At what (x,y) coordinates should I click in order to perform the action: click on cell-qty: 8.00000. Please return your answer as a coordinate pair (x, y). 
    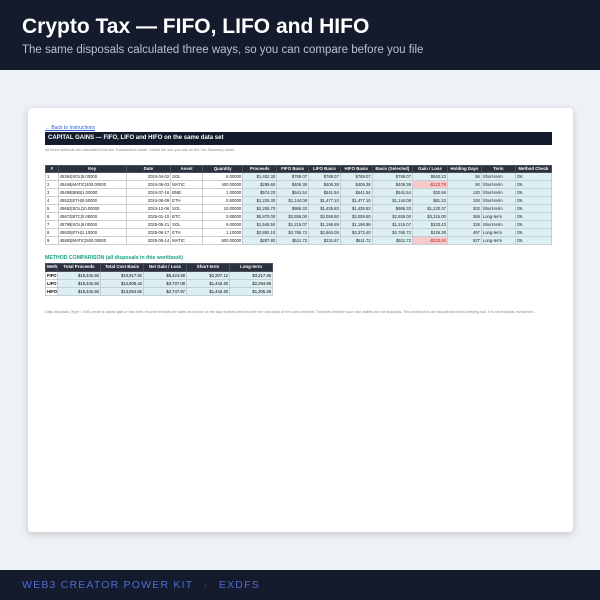
    Looking at the image, I should click on (222, 176).